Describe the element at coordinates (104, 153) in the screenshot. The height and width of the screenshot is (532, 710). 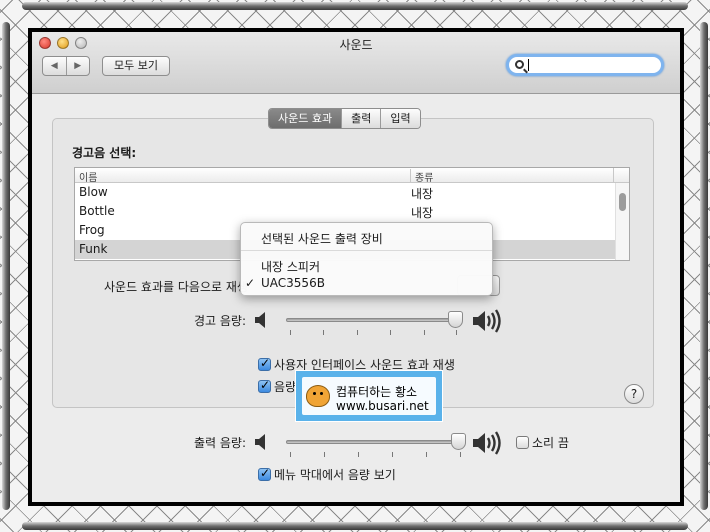
I see `alert-sound-label: 경고음 선택:` at that location.